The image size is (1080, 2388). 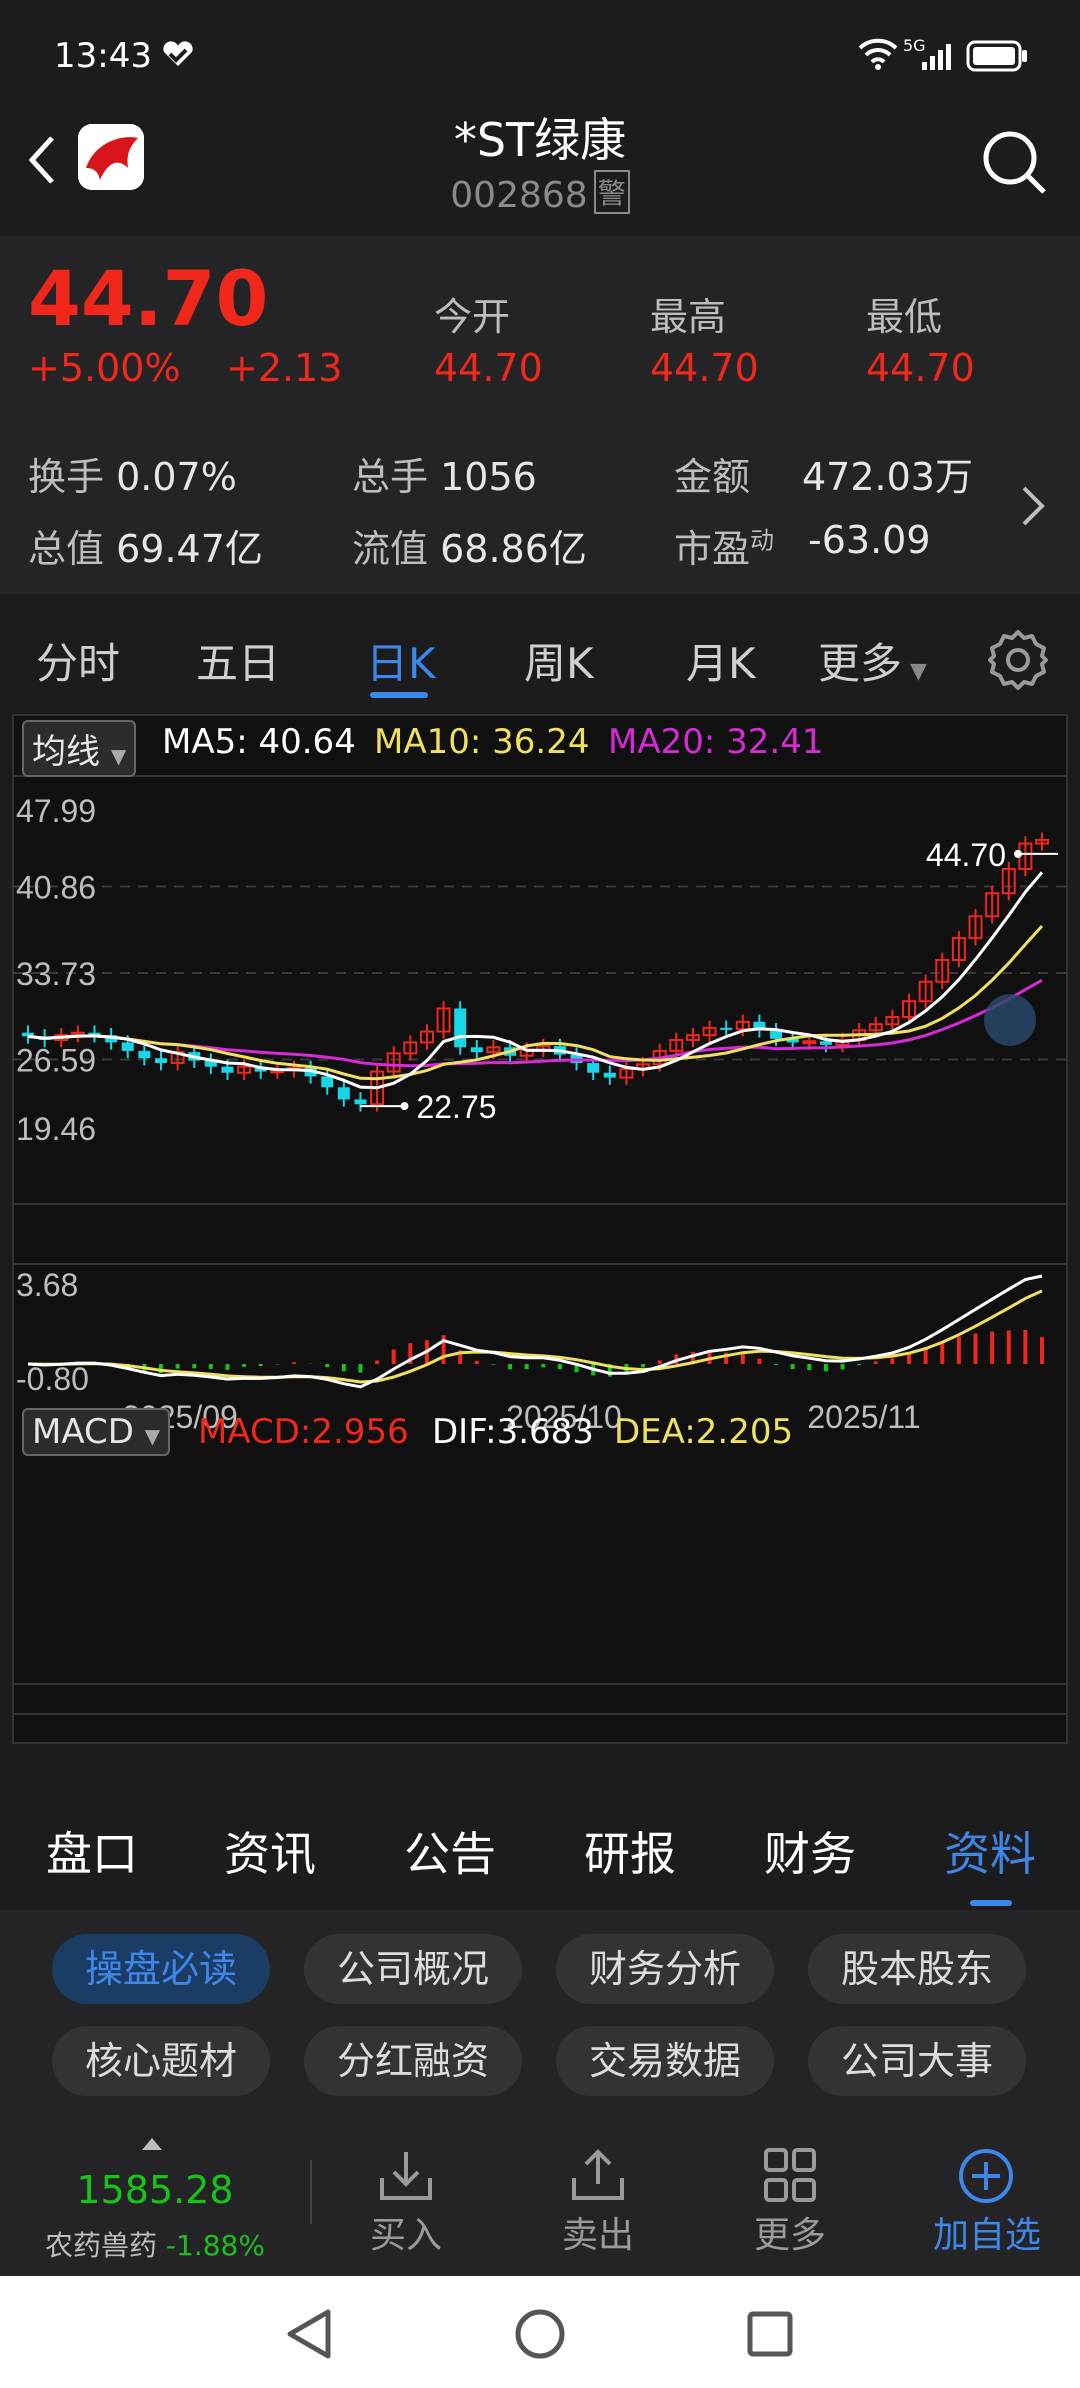 What do you see at coordinates (488, 477) in the screenshot?
I see `volume-value: 1056` at bounding box center [488, 477].